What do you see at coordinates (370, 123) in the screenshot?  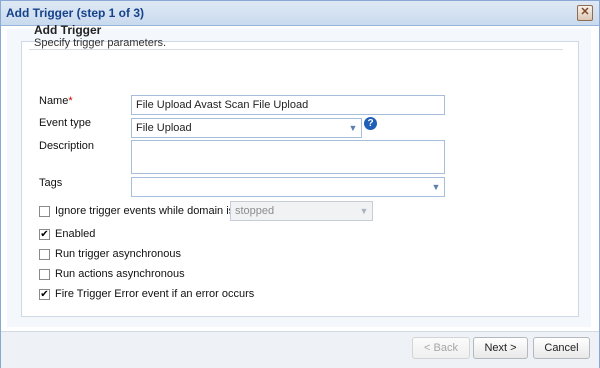 I see `help-icon: ?` at bounding box center [370, 123].